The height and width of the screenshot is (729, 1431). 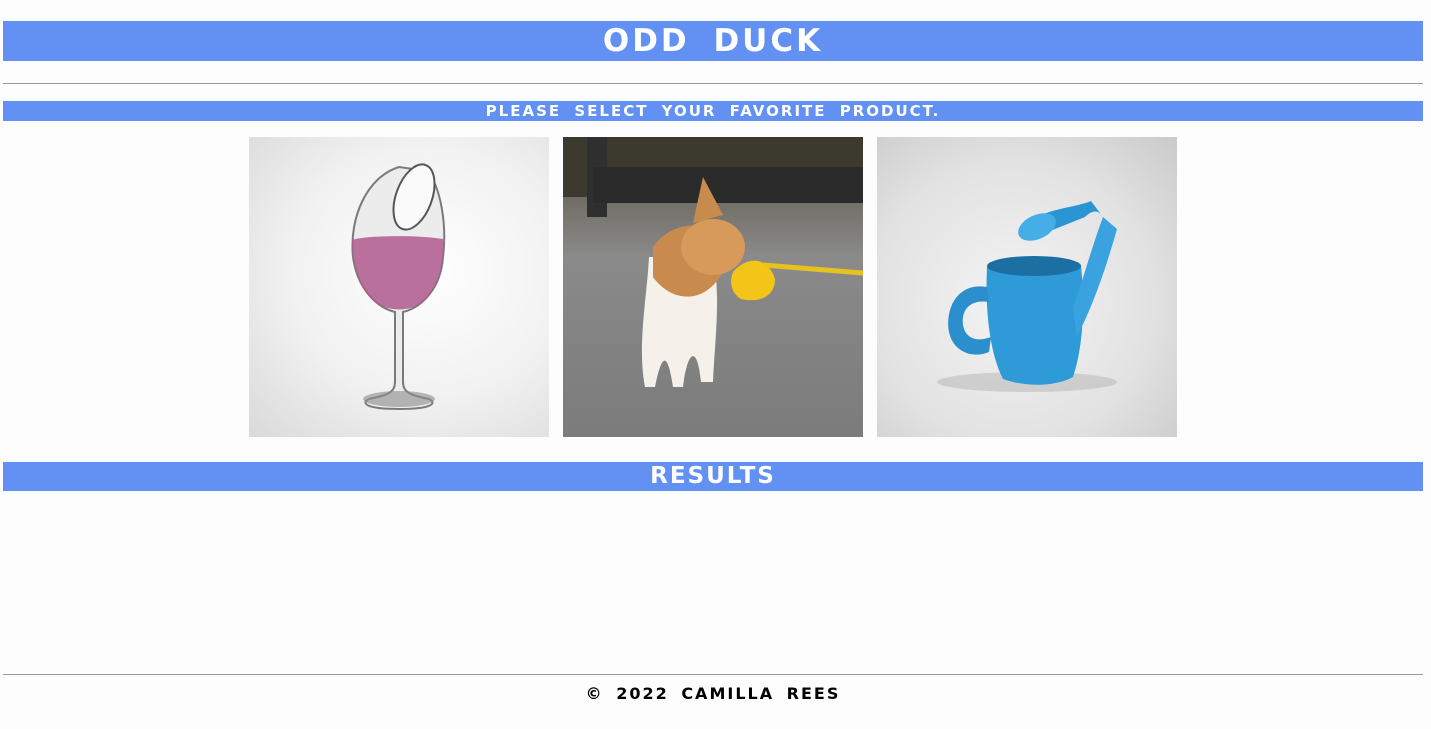 What do you see at coordinates (713, 41) in the screenshot?
I see `page-title: Odd Duck` at bounding box center [713, 41].